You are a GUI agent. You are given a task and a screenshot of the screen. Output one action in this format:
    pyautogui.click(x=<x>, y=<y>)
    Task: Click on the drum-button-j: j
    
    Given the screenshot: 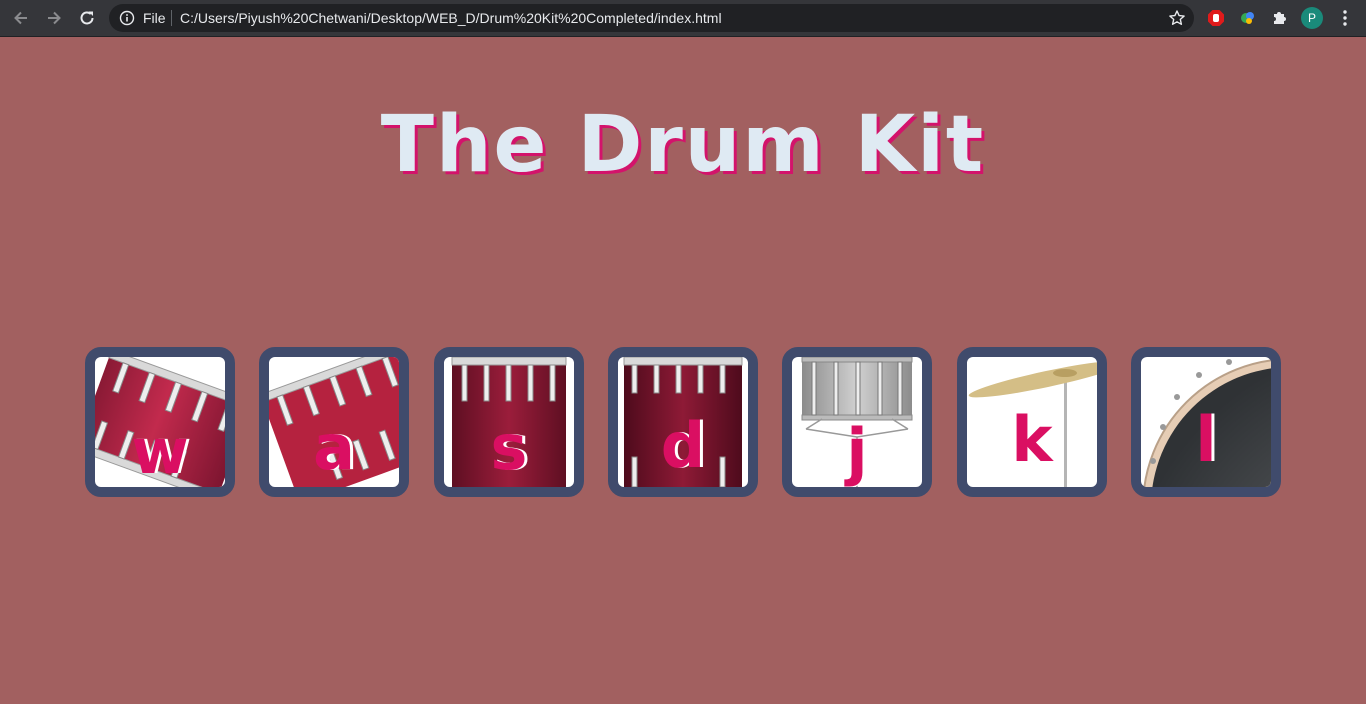 What is the action you would take?
    pyautogui.click(x=857, y=422)
    